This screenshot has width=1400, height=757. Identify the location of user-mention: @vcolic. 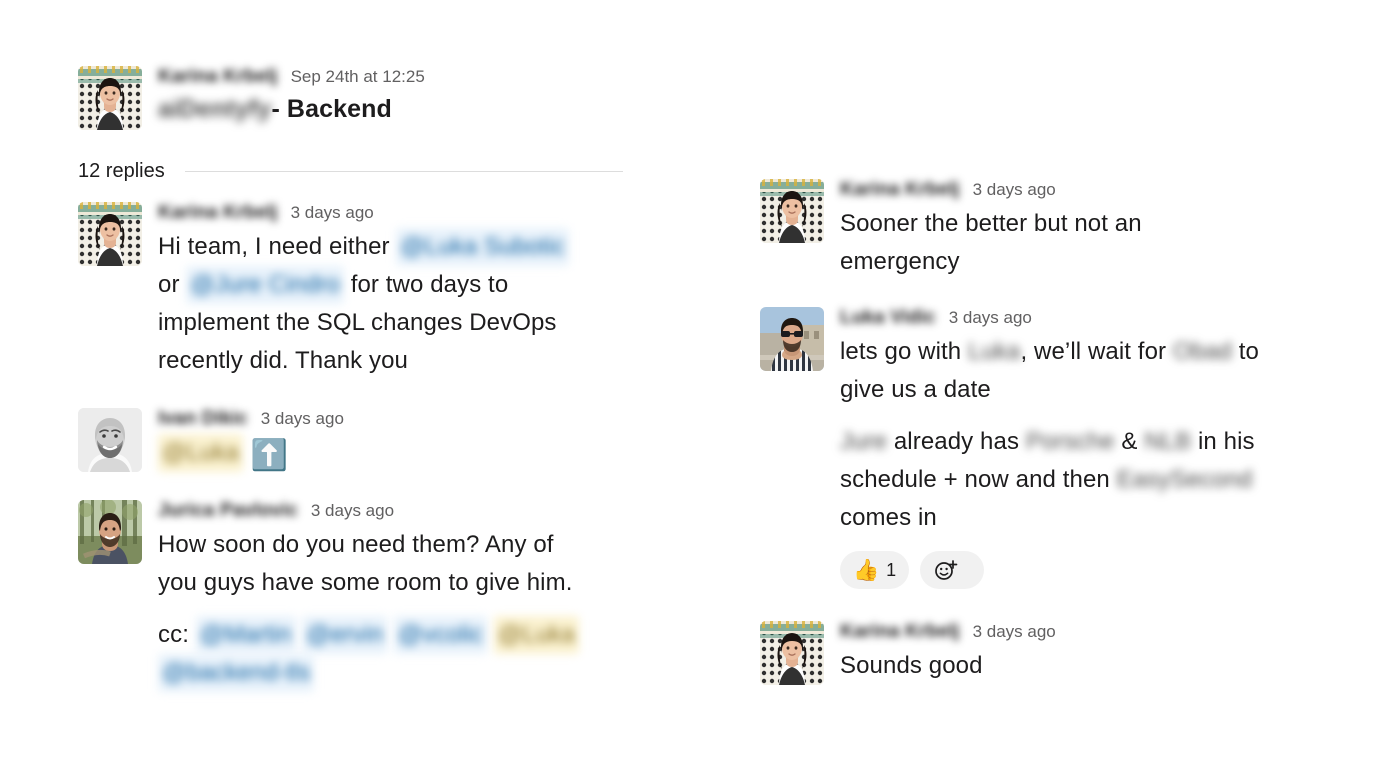
(441, 635).